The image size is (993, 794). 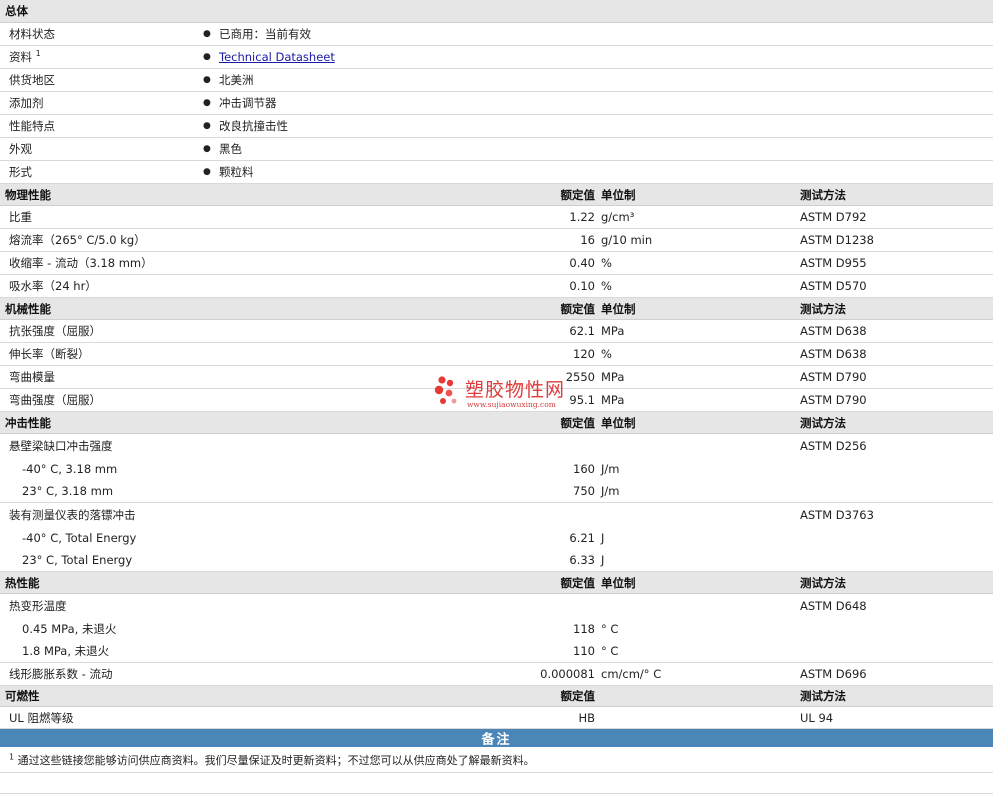 I want to click on property-label: 收缩率 - 流动（3.18 mm）, so click(x=81, y=263).